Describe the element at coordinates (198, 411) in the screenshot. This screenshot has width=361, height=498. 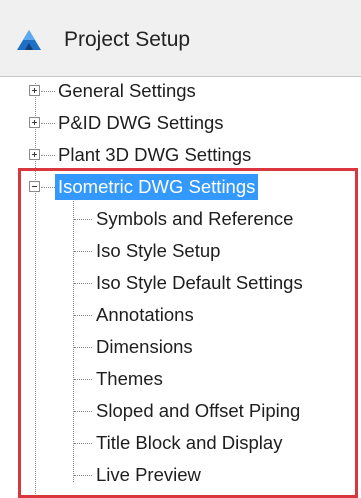
I see `tree-node-label: Sloped and Offset Piping` at that location.